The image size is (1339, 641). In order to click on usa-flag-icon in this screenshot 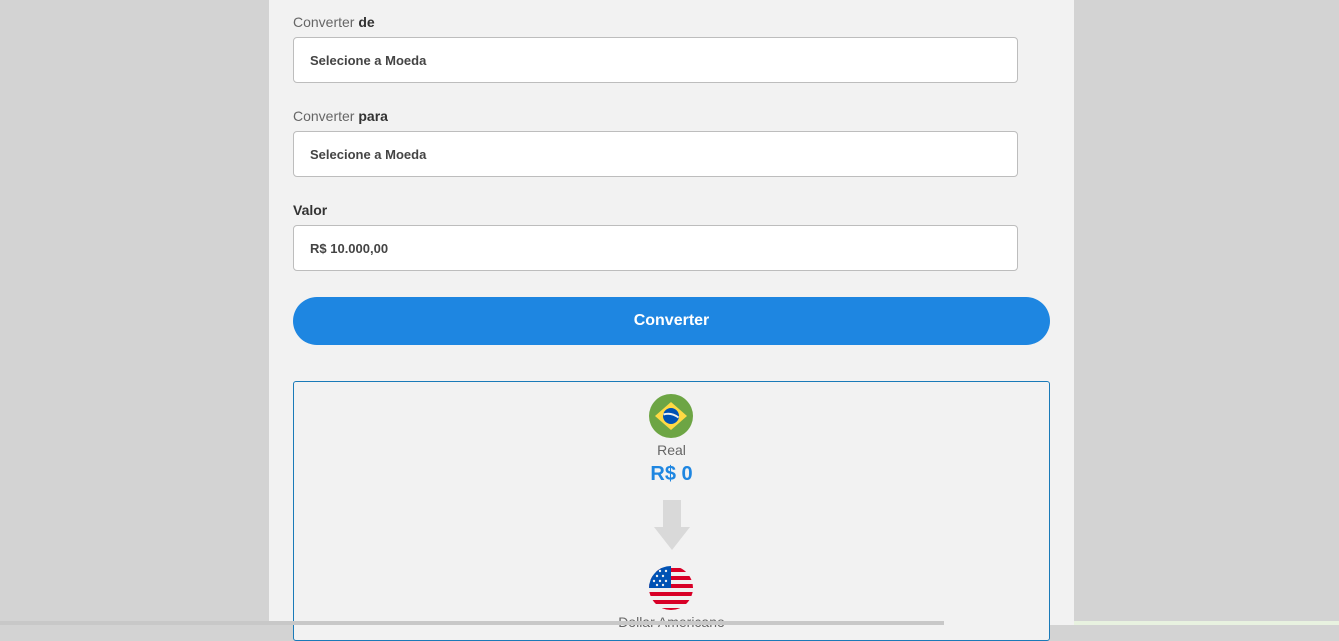, I will do `click(671, 588)`.